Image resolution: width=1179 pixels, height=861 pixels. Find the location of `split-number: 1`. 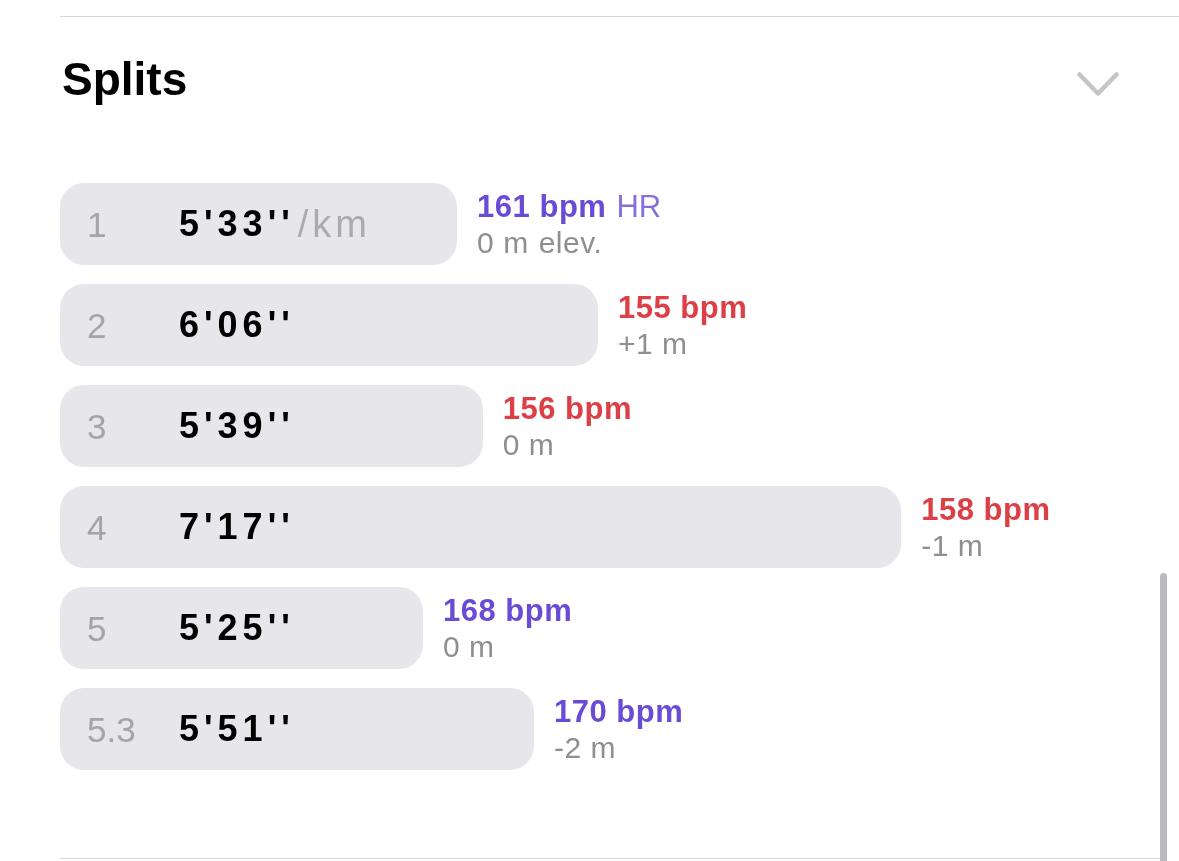

split-number: 1 is located at coordinates (97, 224).